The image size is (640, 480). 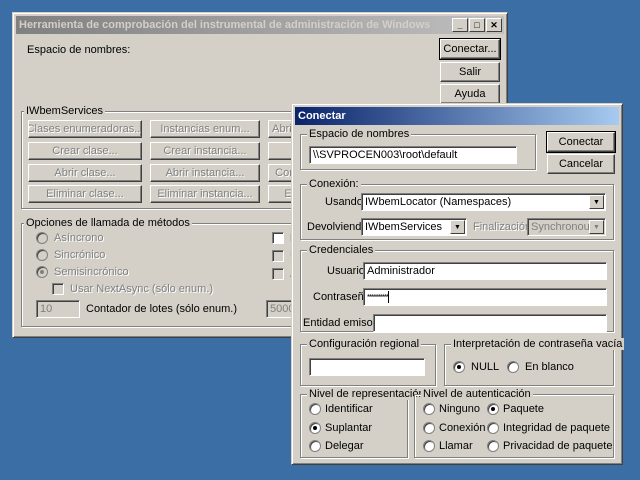 I want to click on radio-sync, so click(x=42, y=255).